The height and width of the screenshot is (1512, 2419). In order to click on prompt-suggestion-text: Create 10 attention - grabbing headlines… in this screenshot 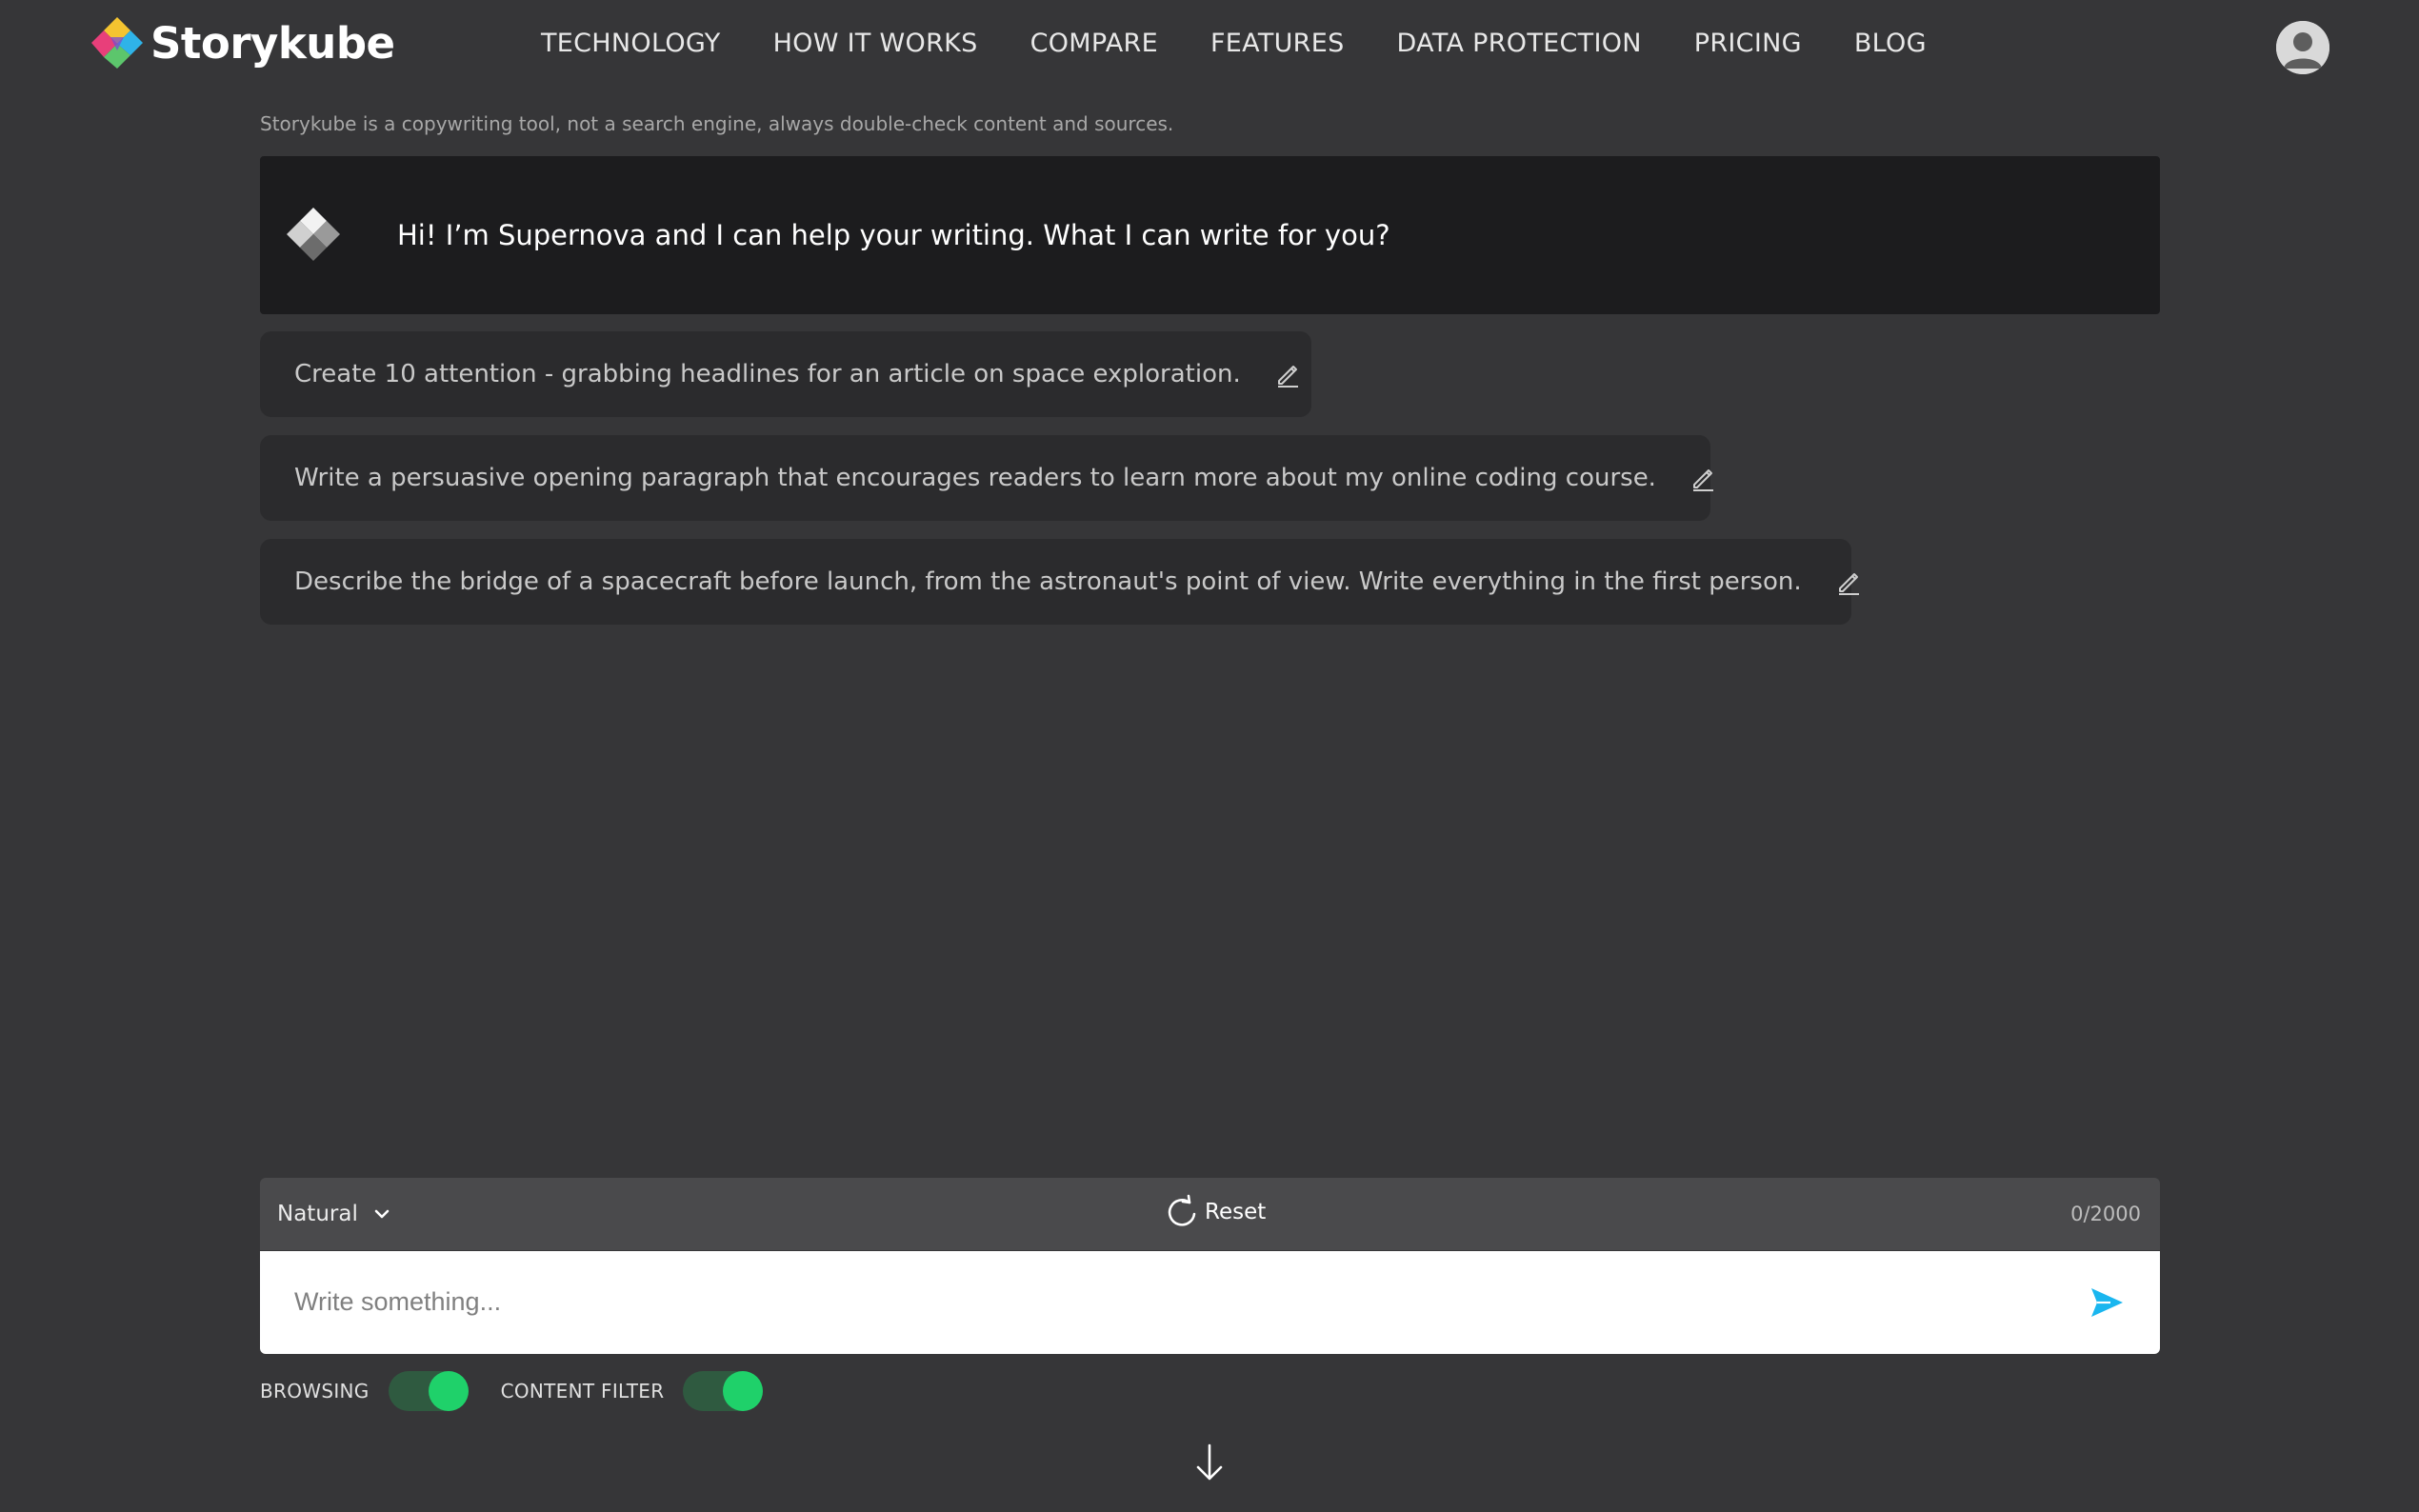, I will do `click(767, 374)`.